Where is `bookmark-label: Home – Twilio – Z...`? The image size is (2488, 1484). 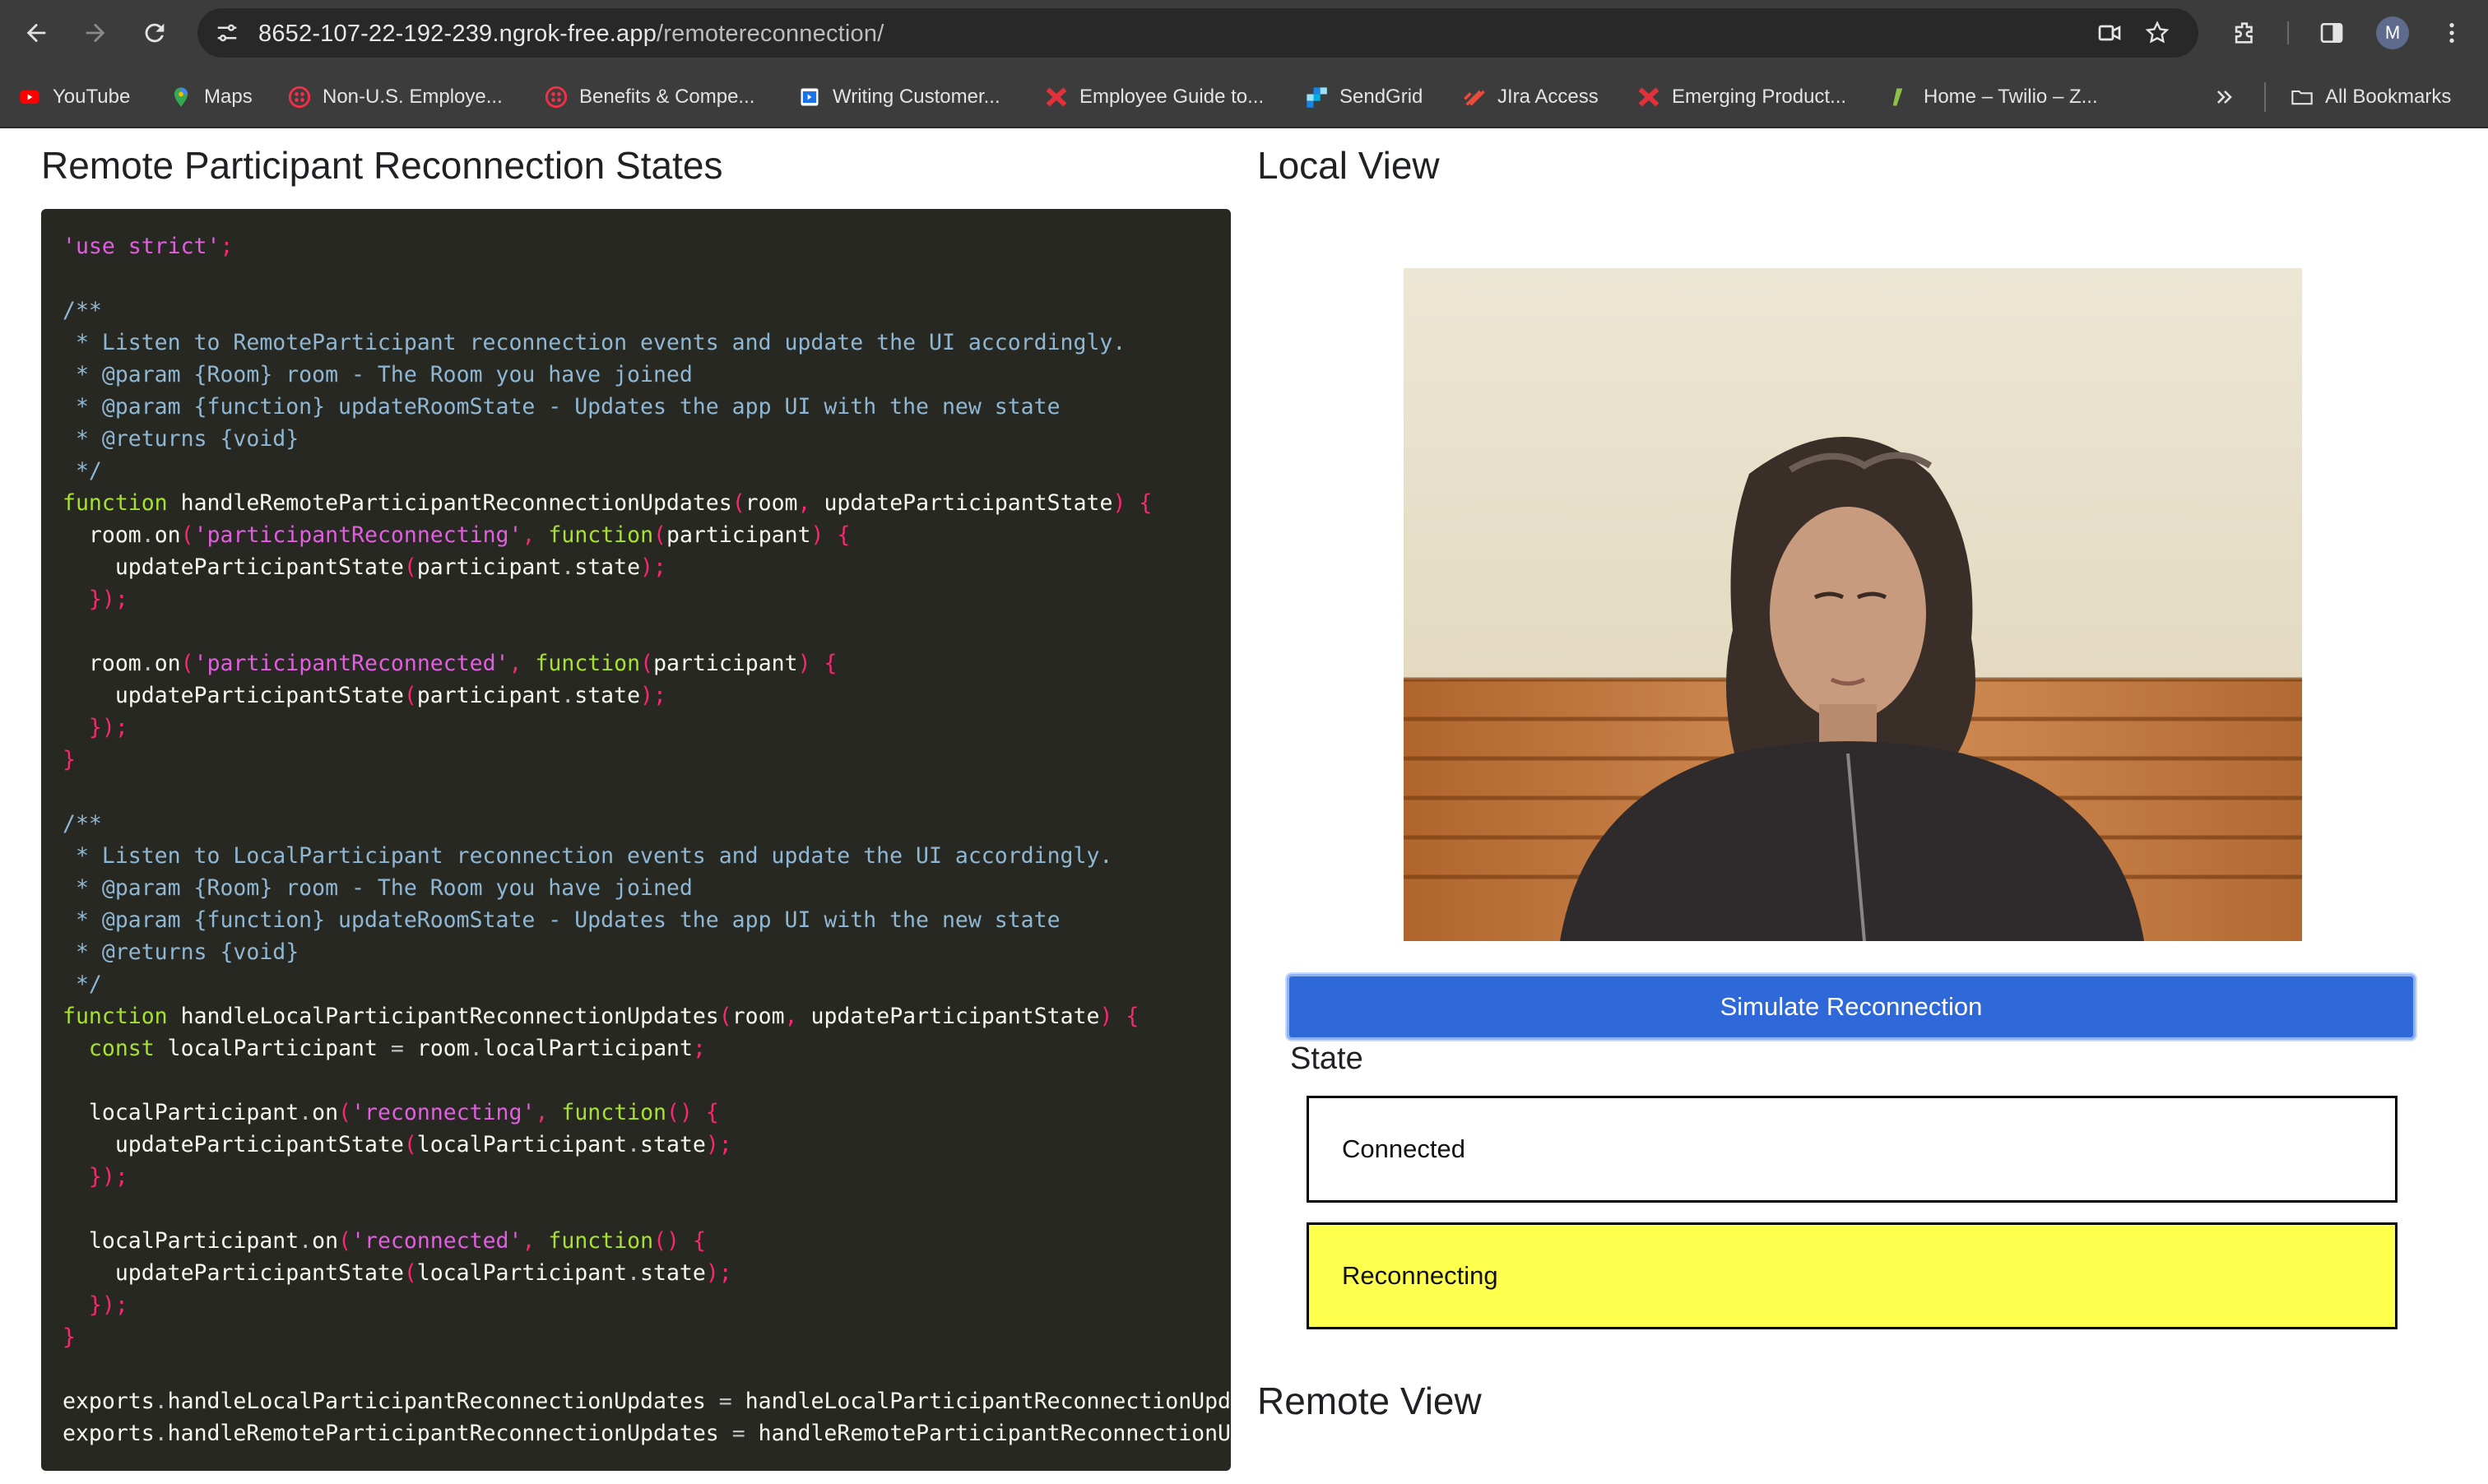
bookmark-label: Home – Twilio – Z... is located at coordinates (2011, 97).